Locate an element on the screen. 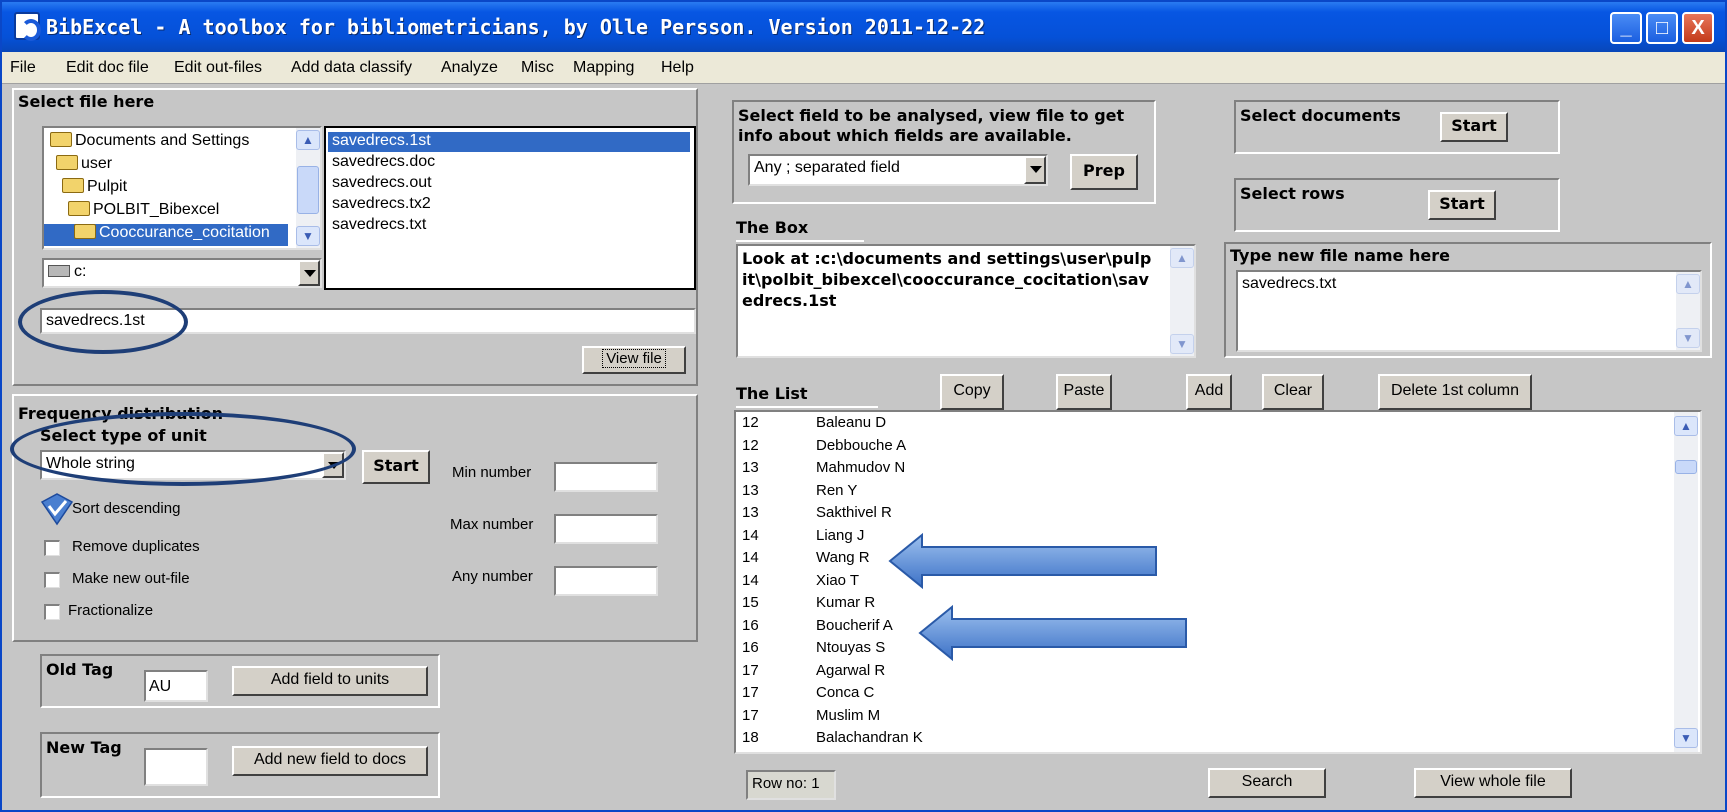 The height and width of the screenshot is (812, 1727). menu-add-data-classify: Add data classify is located at coordinates (351, 68).